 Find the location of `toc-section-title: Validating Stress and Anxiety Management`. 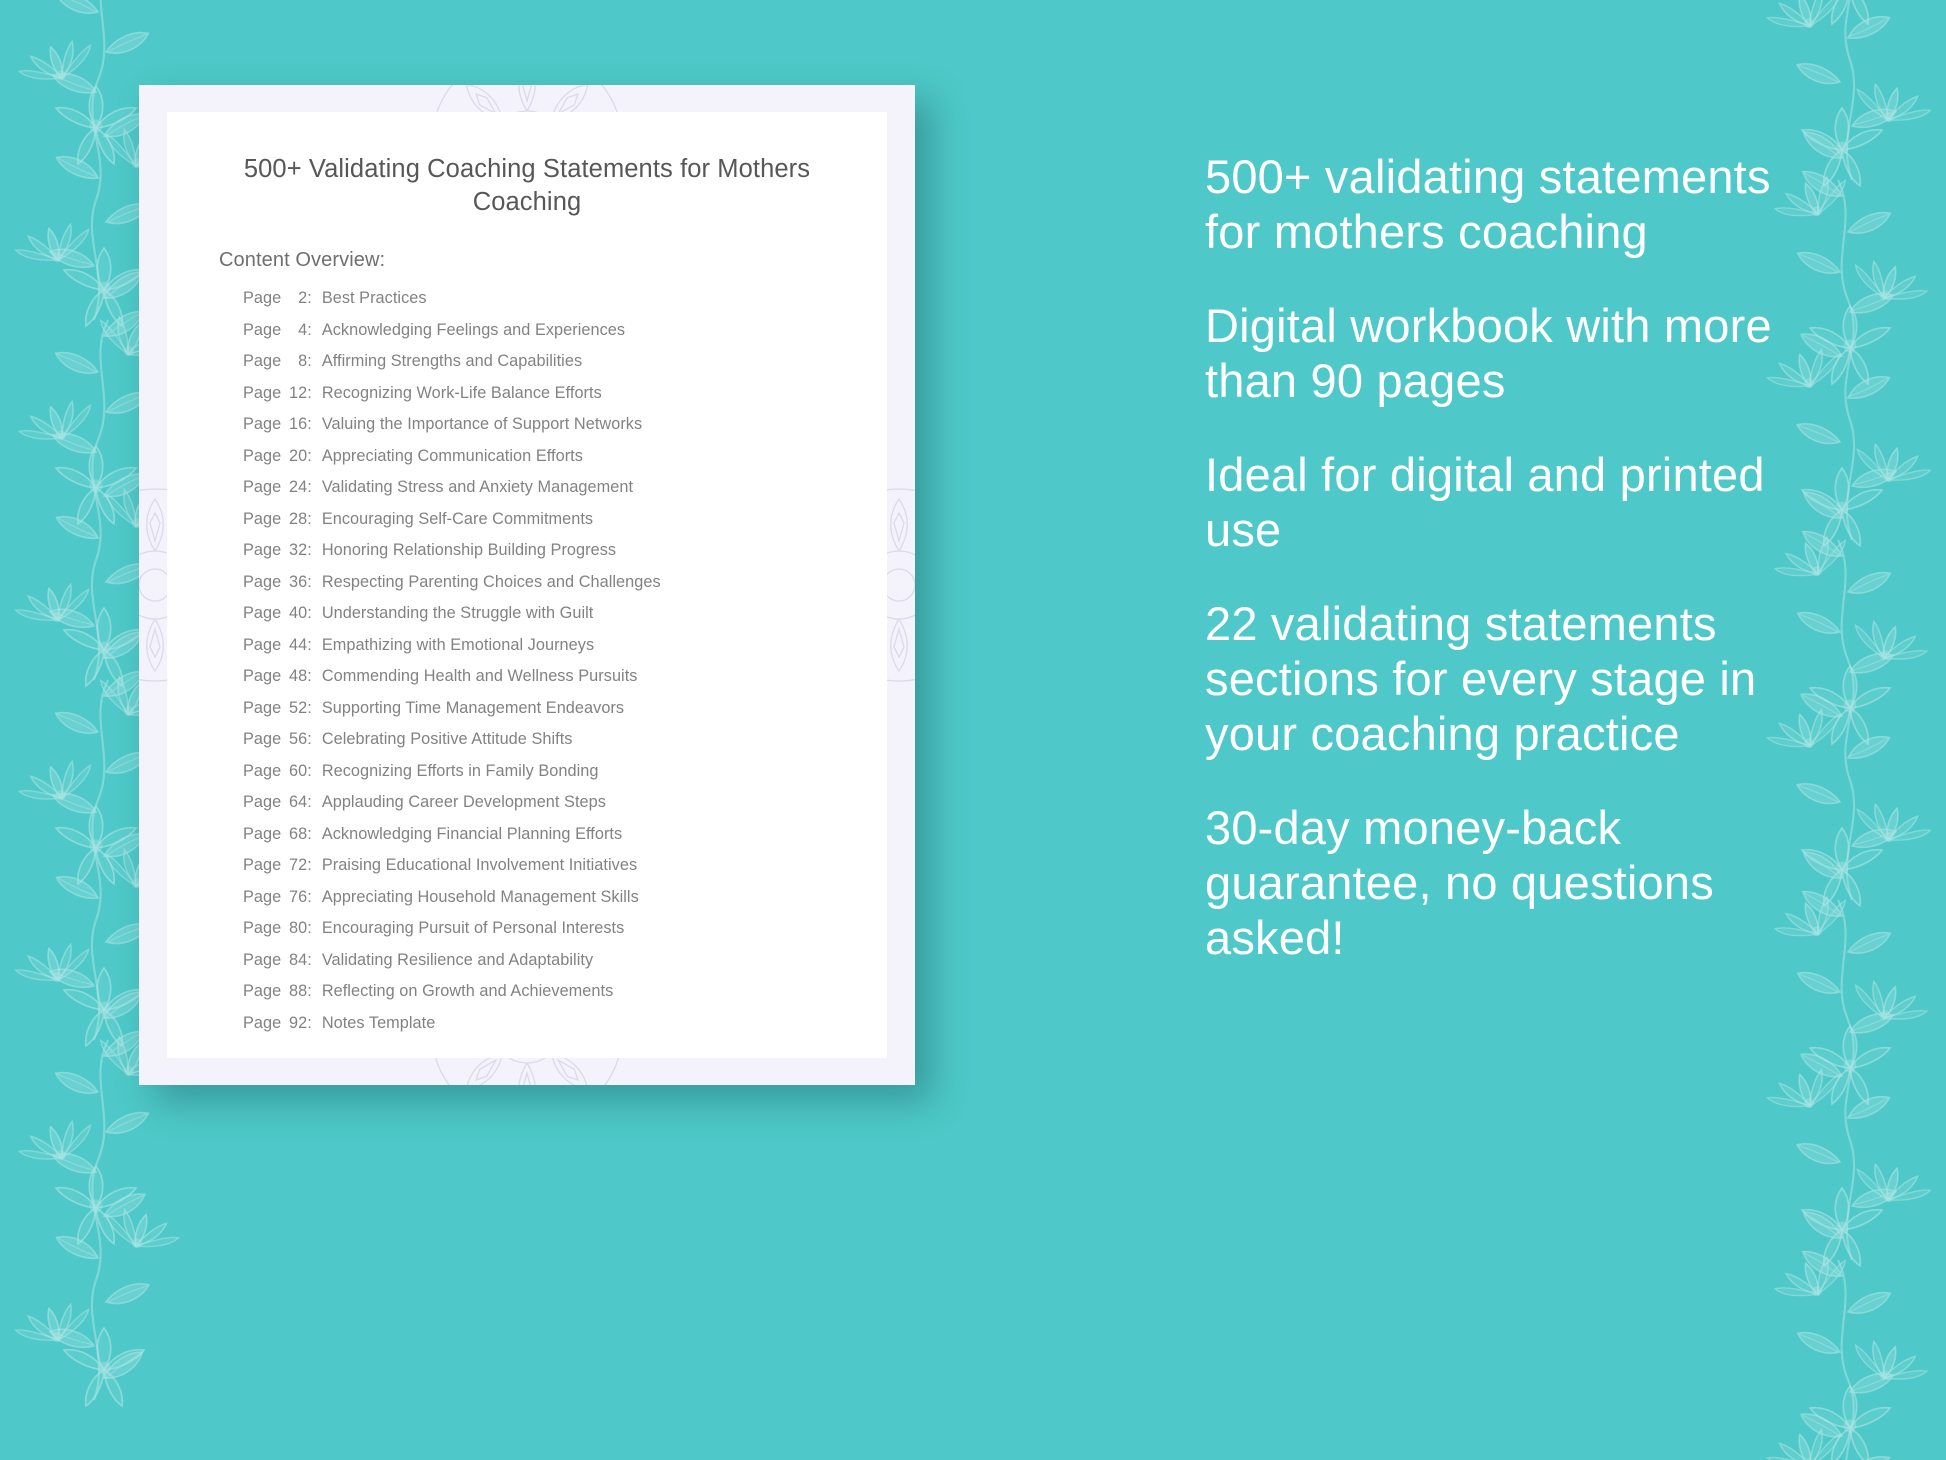

toc-section-title: Validating Stress and Anxiety Management is located at coordinates (477, 487).